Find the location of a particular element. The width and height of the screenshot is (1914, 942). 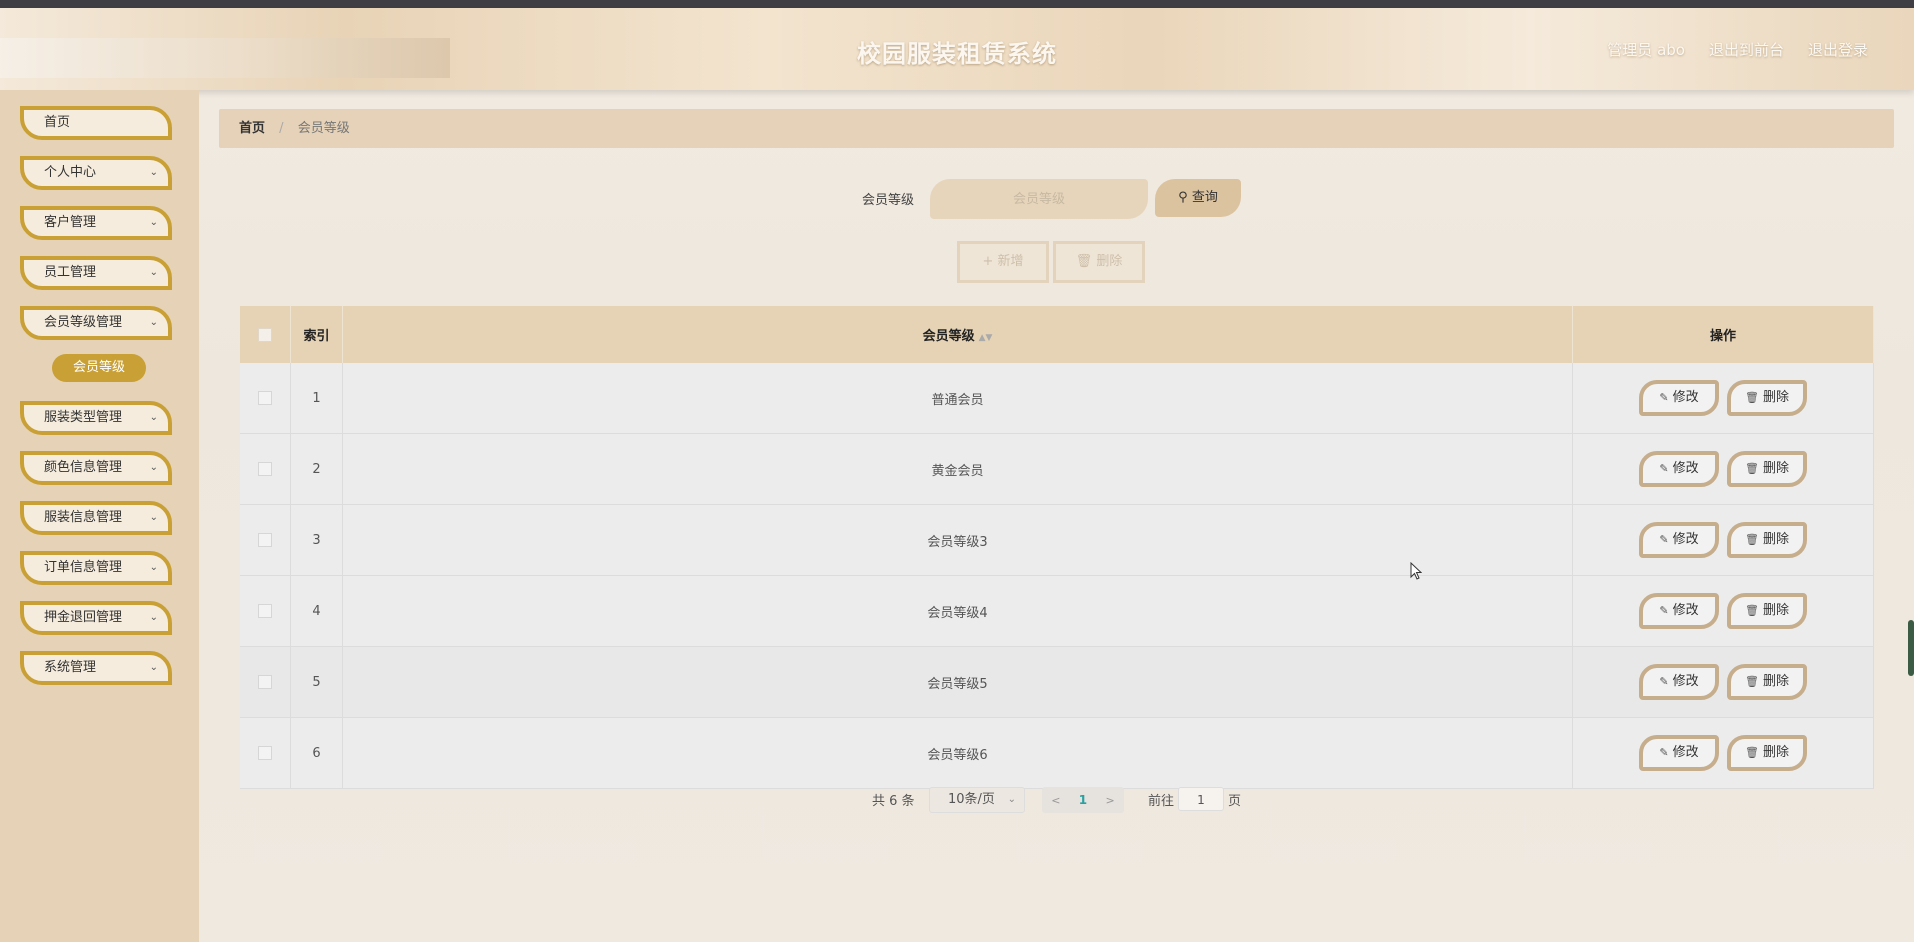

sidebar-item-label: 员工管理 is located at coordinates (70, 272).